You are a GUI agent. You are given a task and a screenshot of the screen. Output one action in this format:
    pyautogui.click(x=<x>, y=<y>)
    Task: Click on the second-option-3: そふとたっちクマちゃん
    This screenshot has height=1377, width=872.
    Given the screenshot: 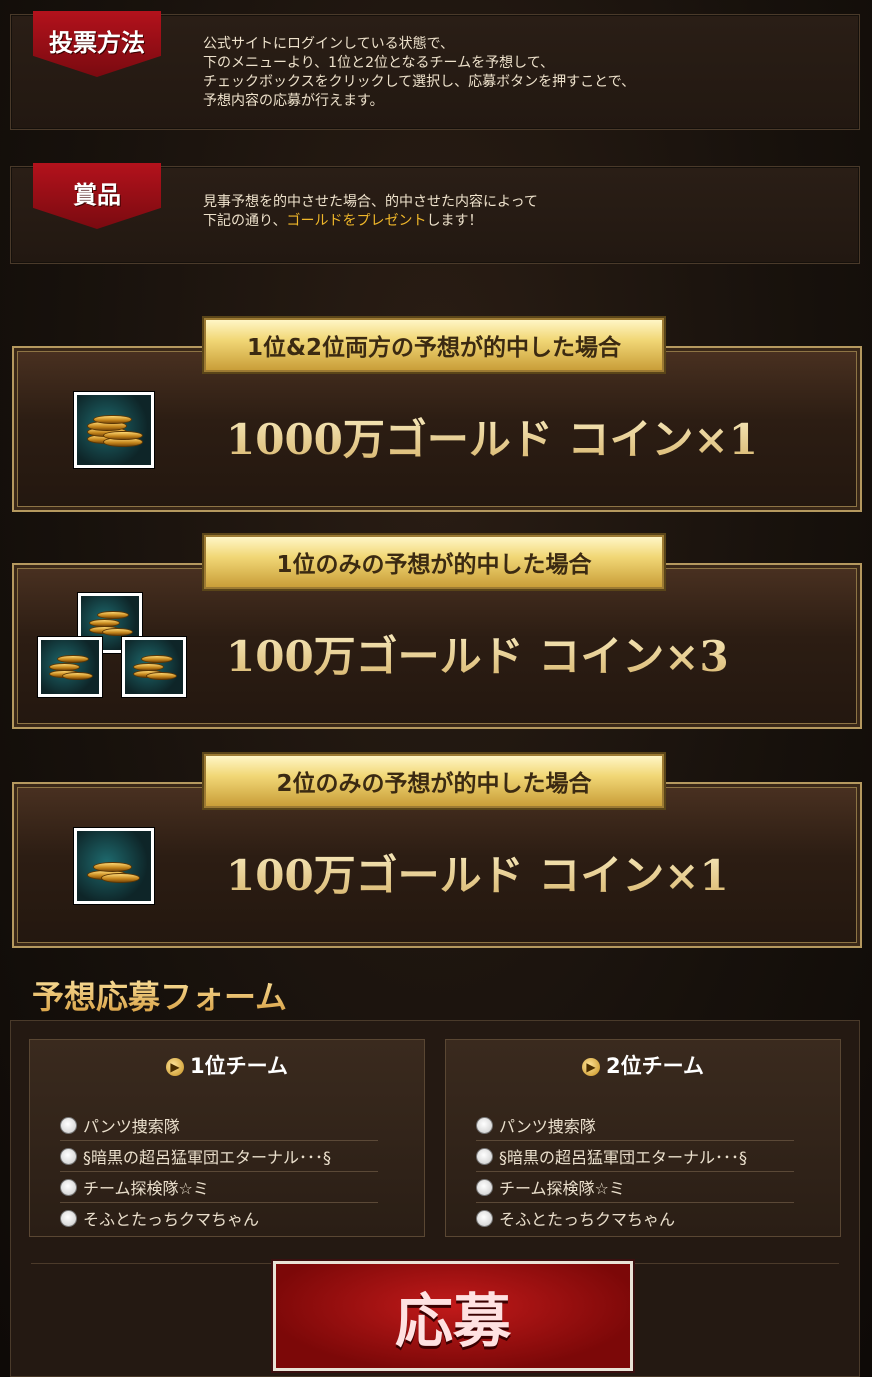 What is the action you would take?
    pyautogui.click(x=635, y=1218)
    